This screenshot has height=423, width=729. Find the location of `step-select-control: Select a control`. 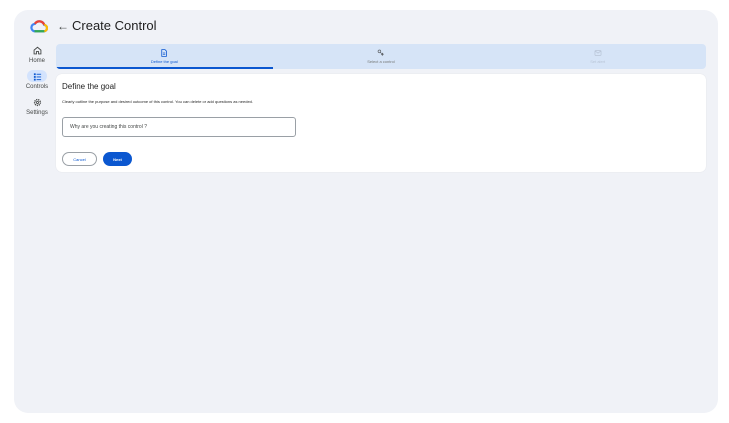

step-select-control: Select a control is located at coordinates (381, 56).